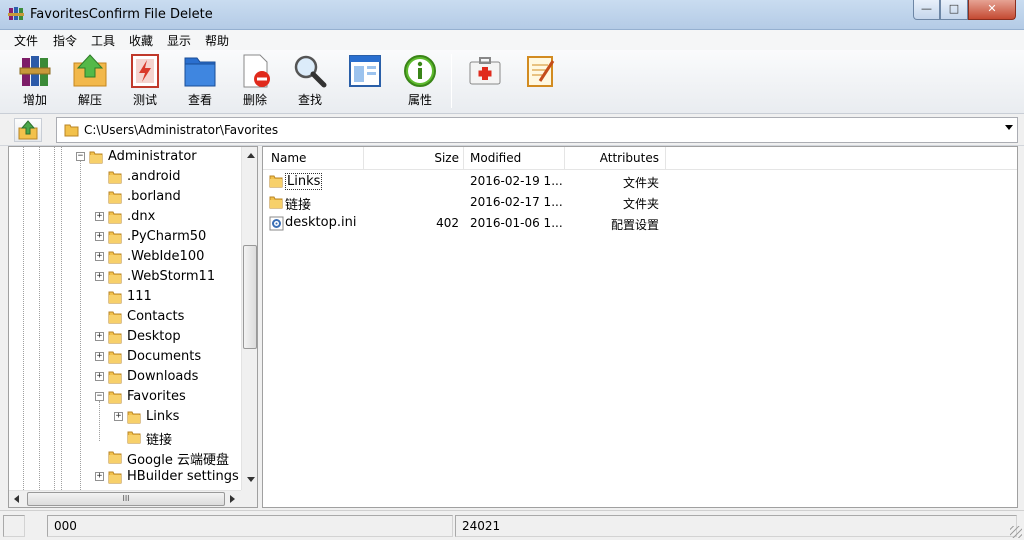 This screenshot has height=540, width=1024. Describe the element at coordinates (125, 317) in the screenshot. I see `tree-item: Contacts` at that location.